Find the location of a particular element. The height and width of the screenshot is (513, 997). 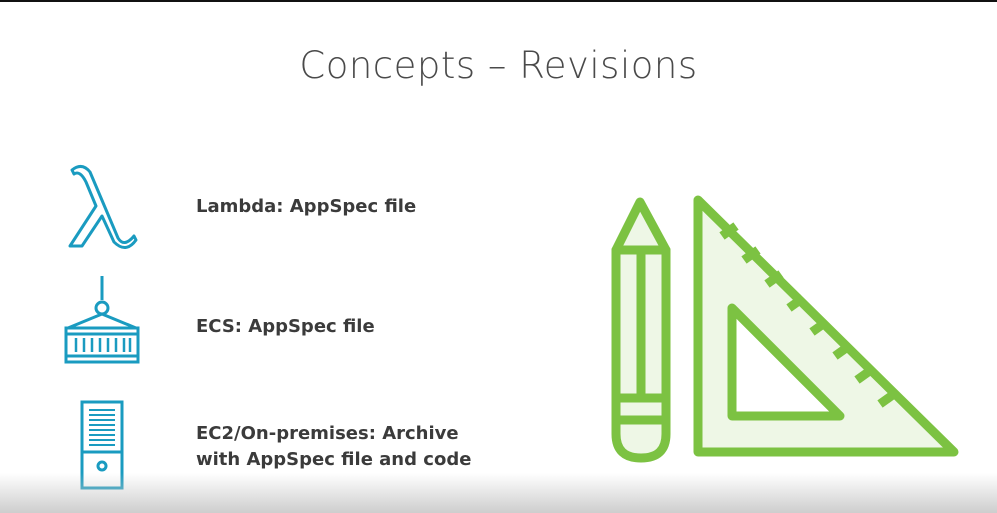

lambda-label: Lambda: AppSpec file is located at coordinates (306, 206).